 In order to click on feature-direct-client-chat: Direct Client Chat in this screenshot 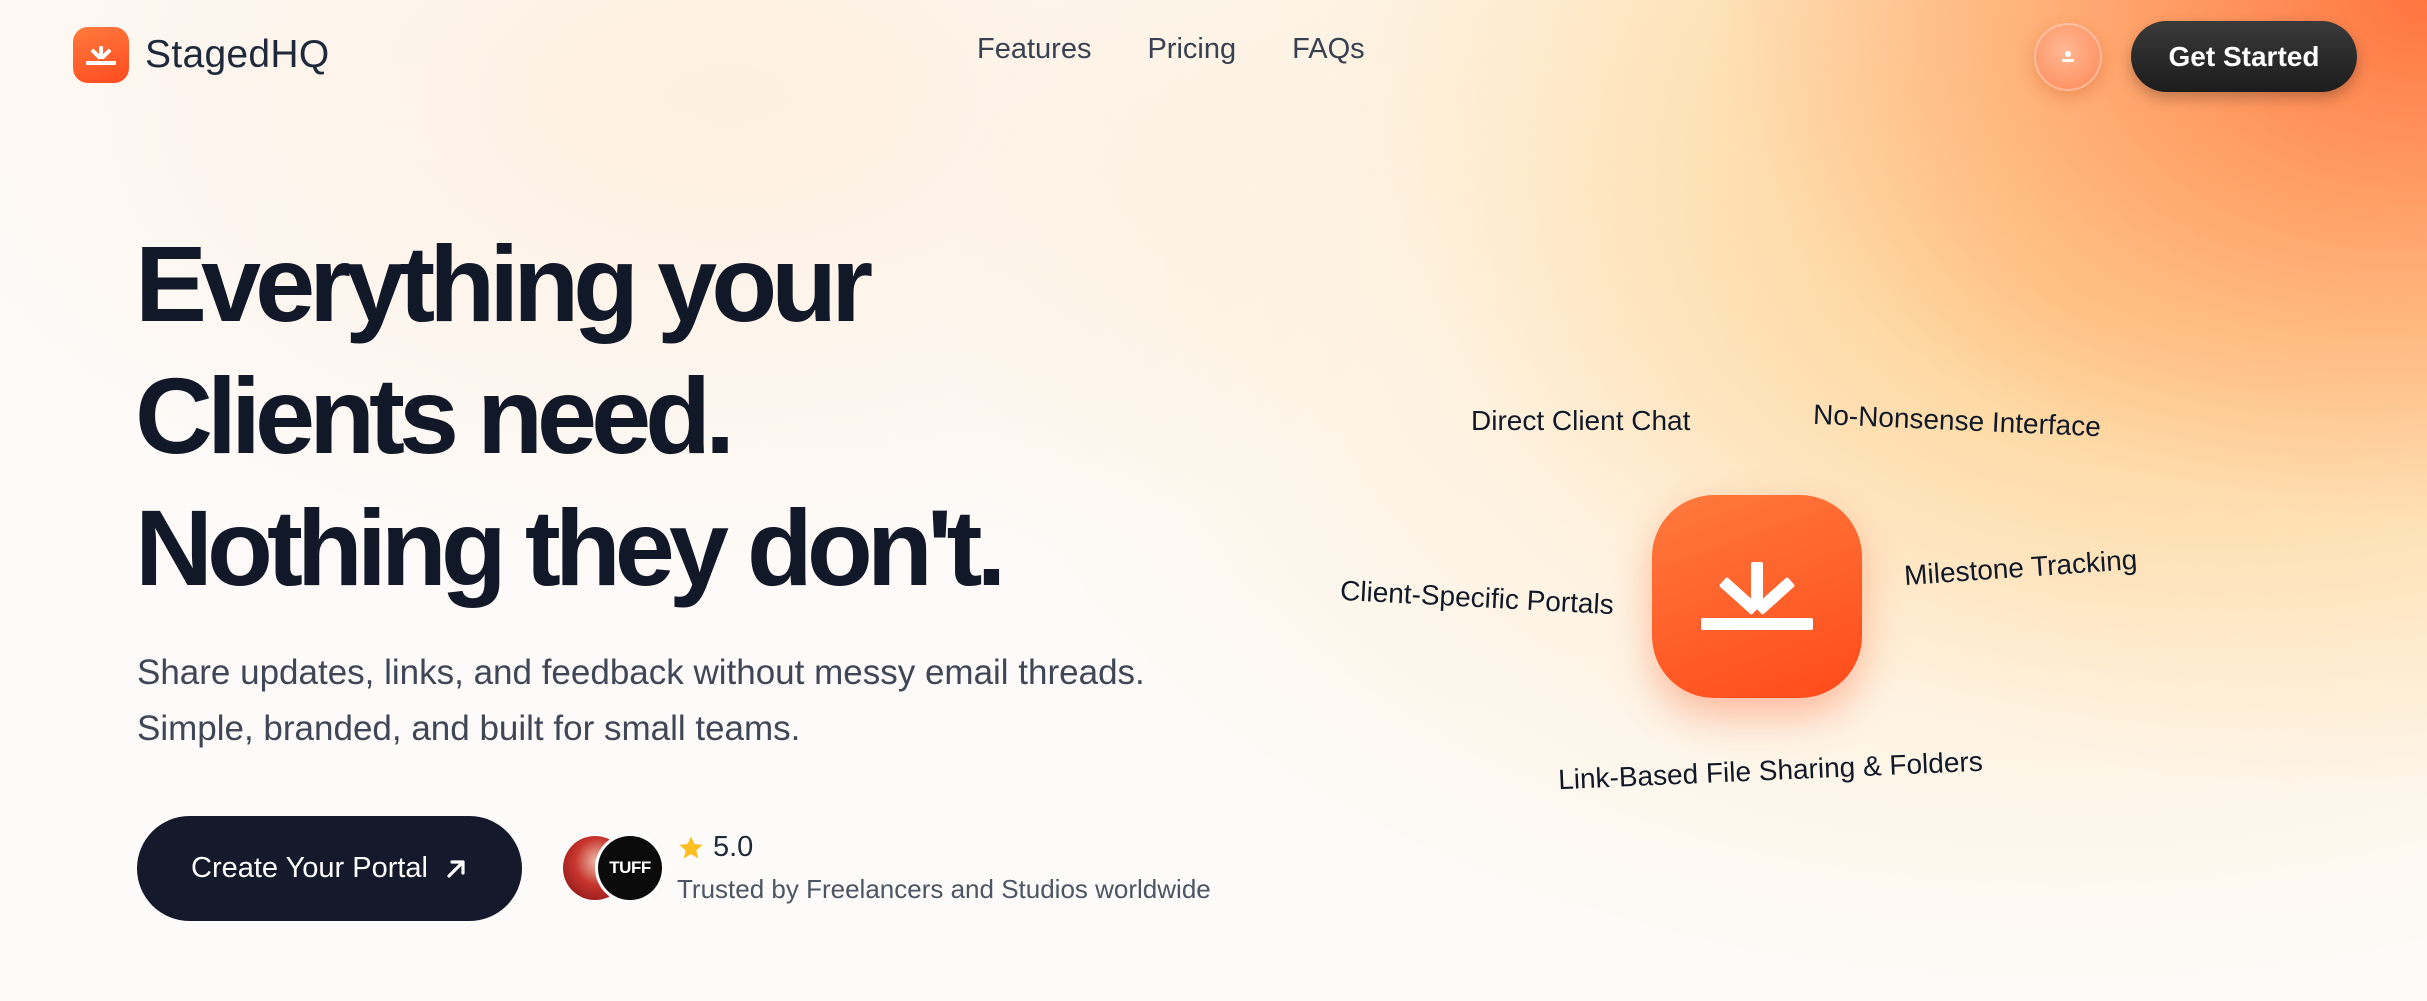, I will do `click(1581, 420)`.